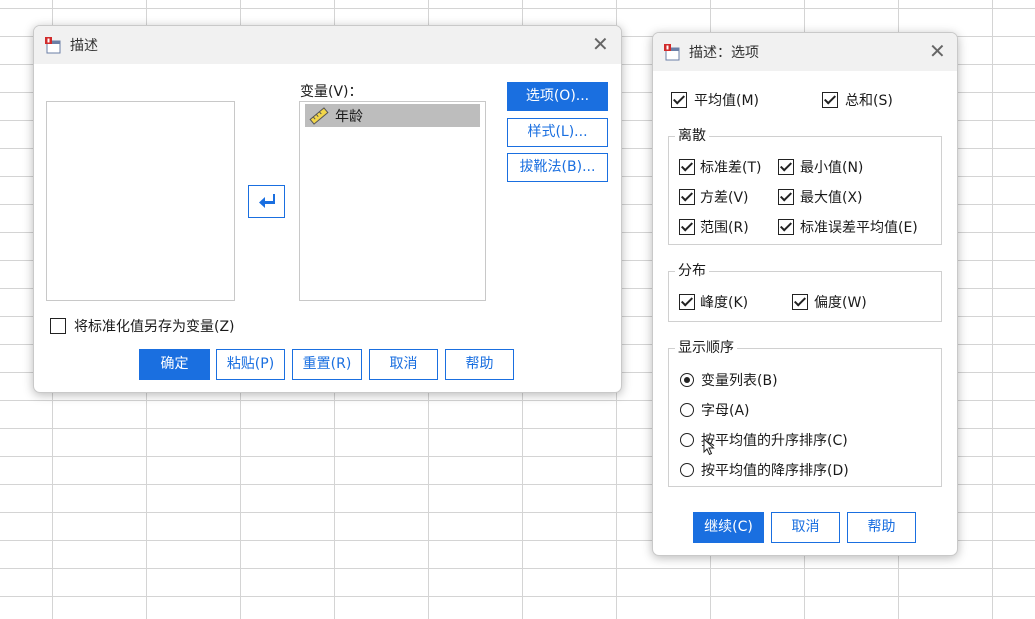  I want to click on kurtosis-label: 峰度(K), so click(724, 303).